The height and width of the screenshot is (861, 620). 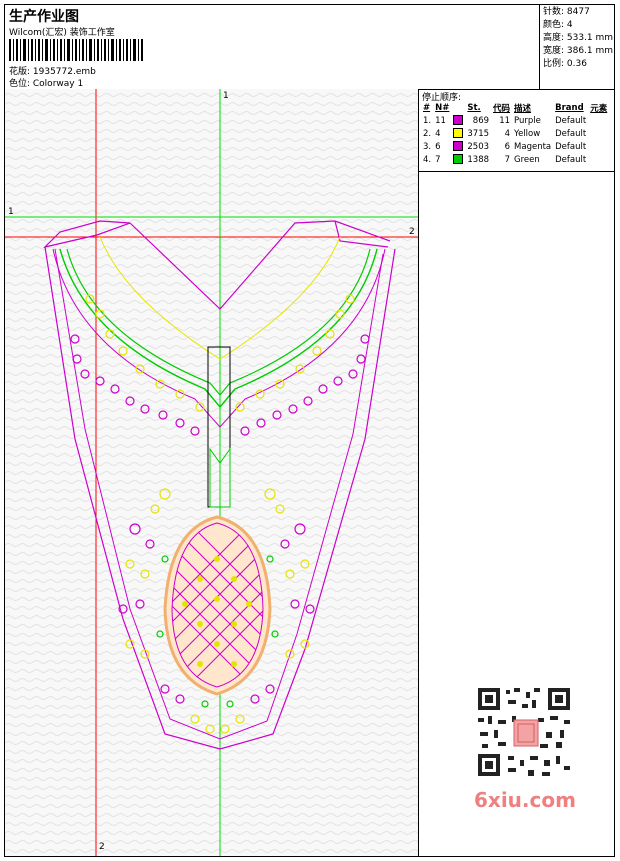 I want to click on axis-label-right: 2, so click(x=412, y=232).